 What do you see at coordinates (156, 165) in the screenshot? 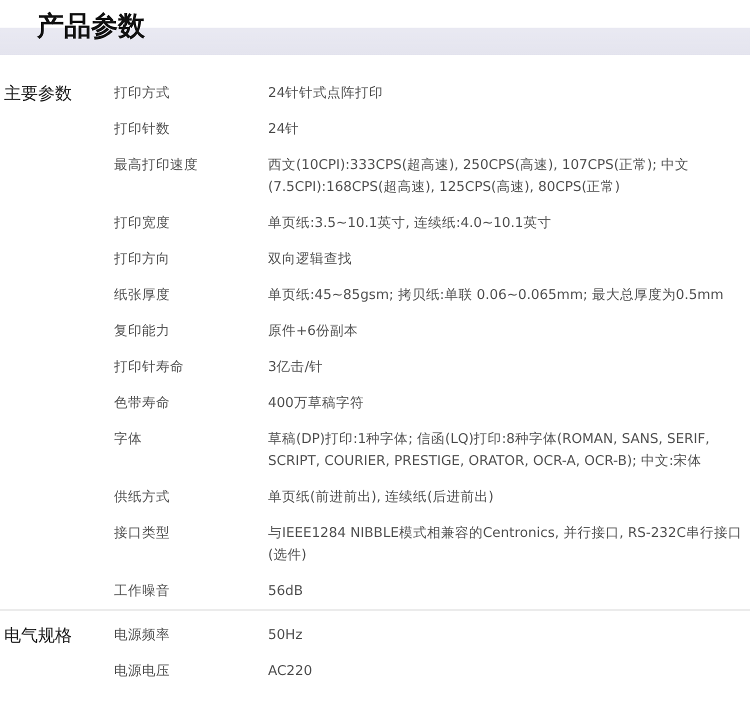
I see `spec-label: 最高打印速度` at bounding box center [156, 165].